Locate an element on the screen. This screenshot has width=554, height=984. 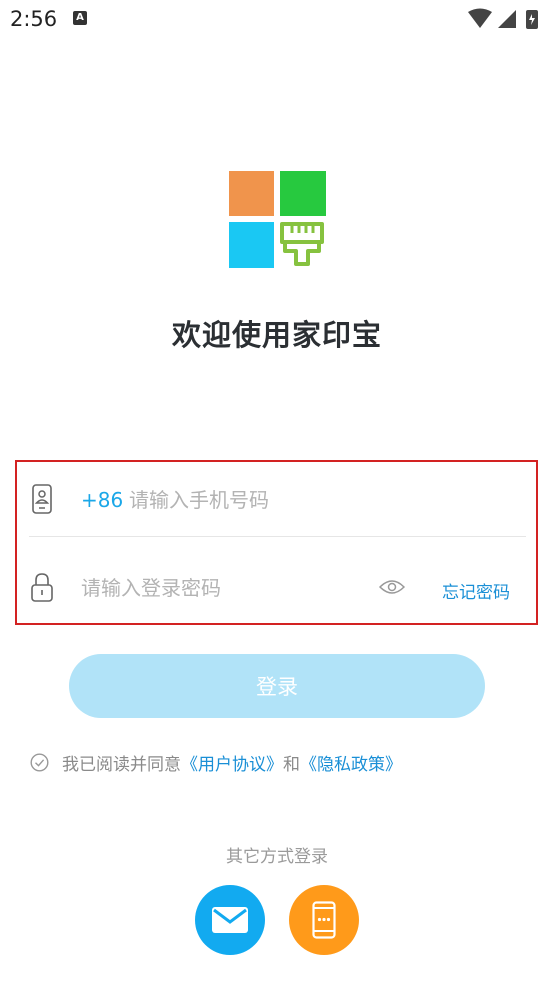
phone-login-button is located at coordinates (324, 920).